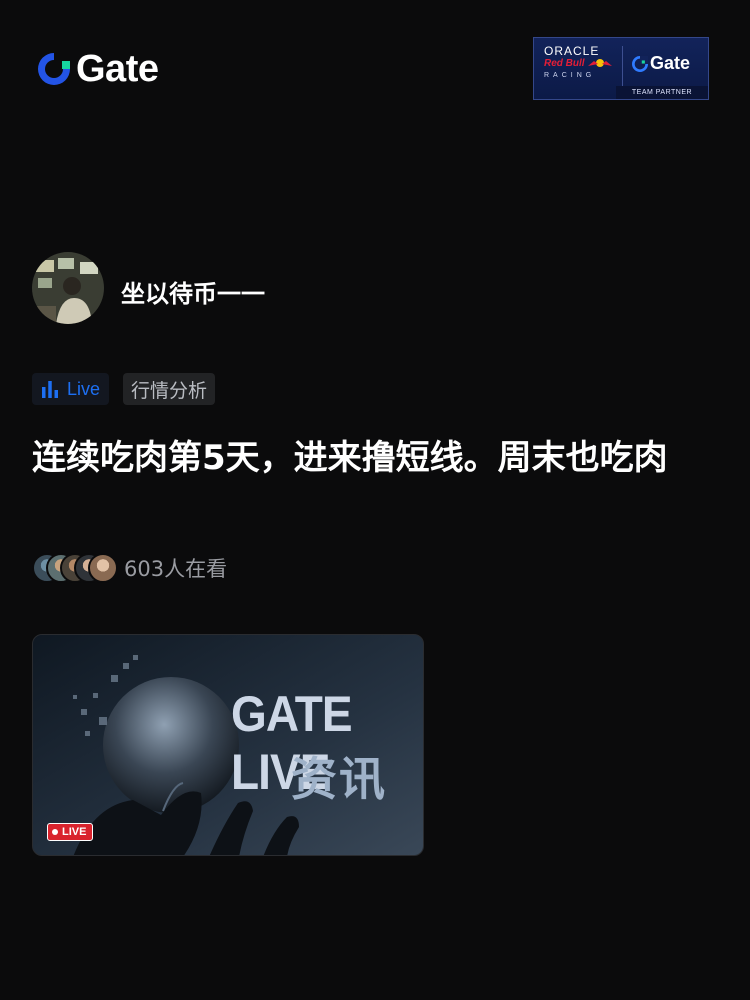 This screenshot has height=1000, width=750. I want to click on viewer-avatar, so click(103, 568).